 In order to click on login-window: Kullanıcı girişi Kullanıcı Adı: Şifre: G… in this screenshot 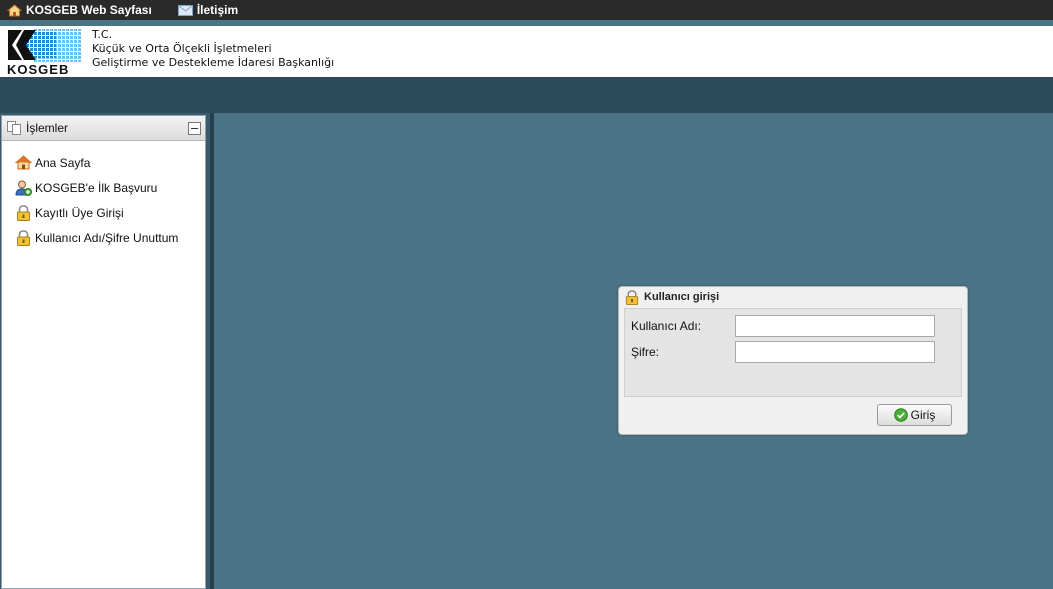, I will do `click(793, 360)`.